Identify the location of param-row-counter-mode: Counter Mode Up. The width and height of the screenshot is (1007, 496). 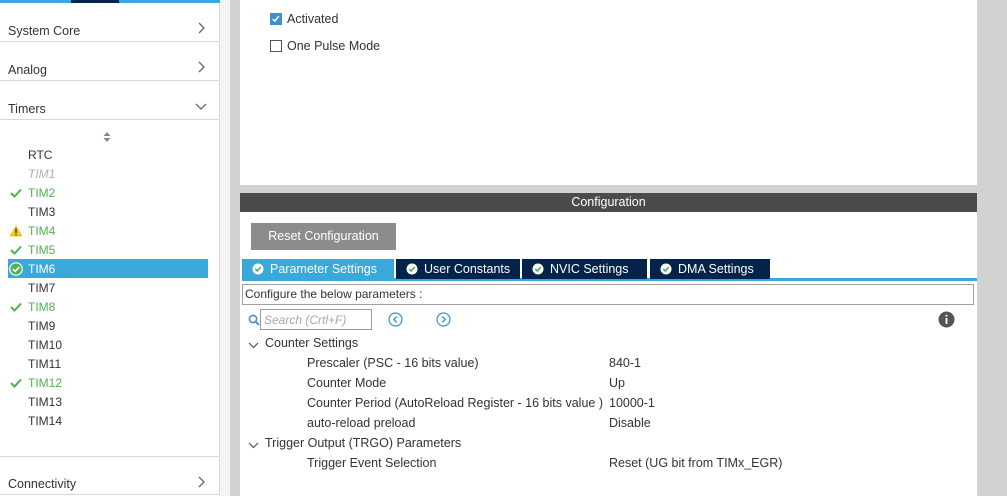
(617, 385).